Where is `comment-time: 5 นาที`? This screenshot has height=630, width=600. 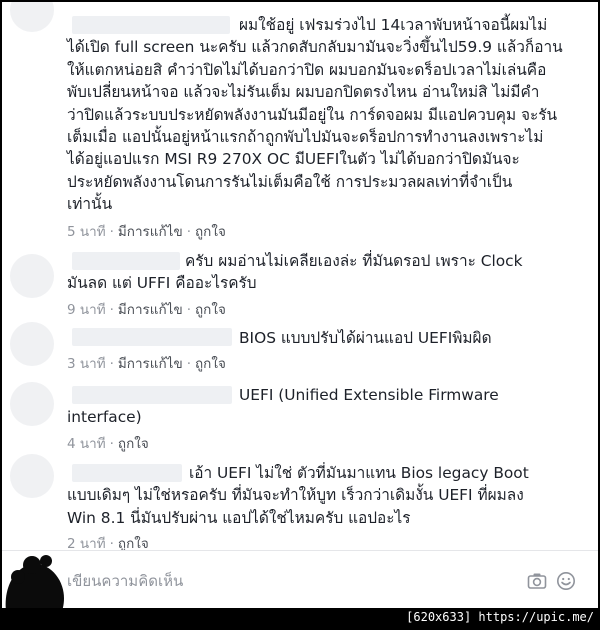 comment-time: 5 นาที is located at coordinates (86, 232).